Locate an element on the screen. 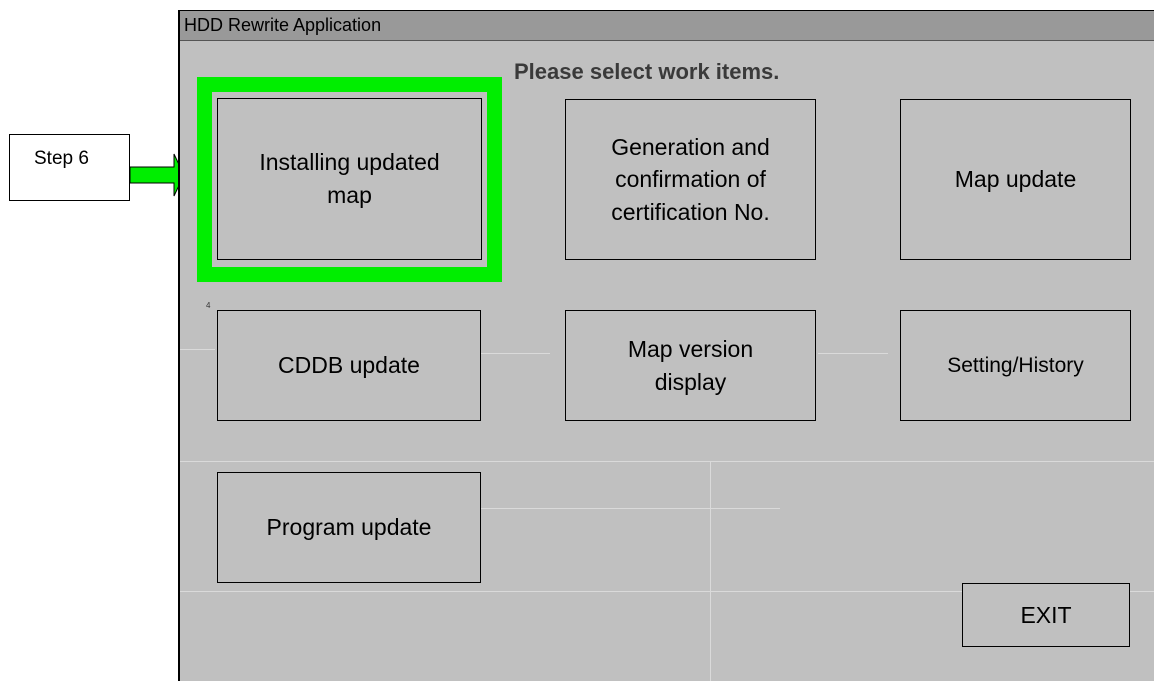 The width and height of the screenshot is (1154, 681). page-prompt: Please select work items. is located at coordinates (647, 71).